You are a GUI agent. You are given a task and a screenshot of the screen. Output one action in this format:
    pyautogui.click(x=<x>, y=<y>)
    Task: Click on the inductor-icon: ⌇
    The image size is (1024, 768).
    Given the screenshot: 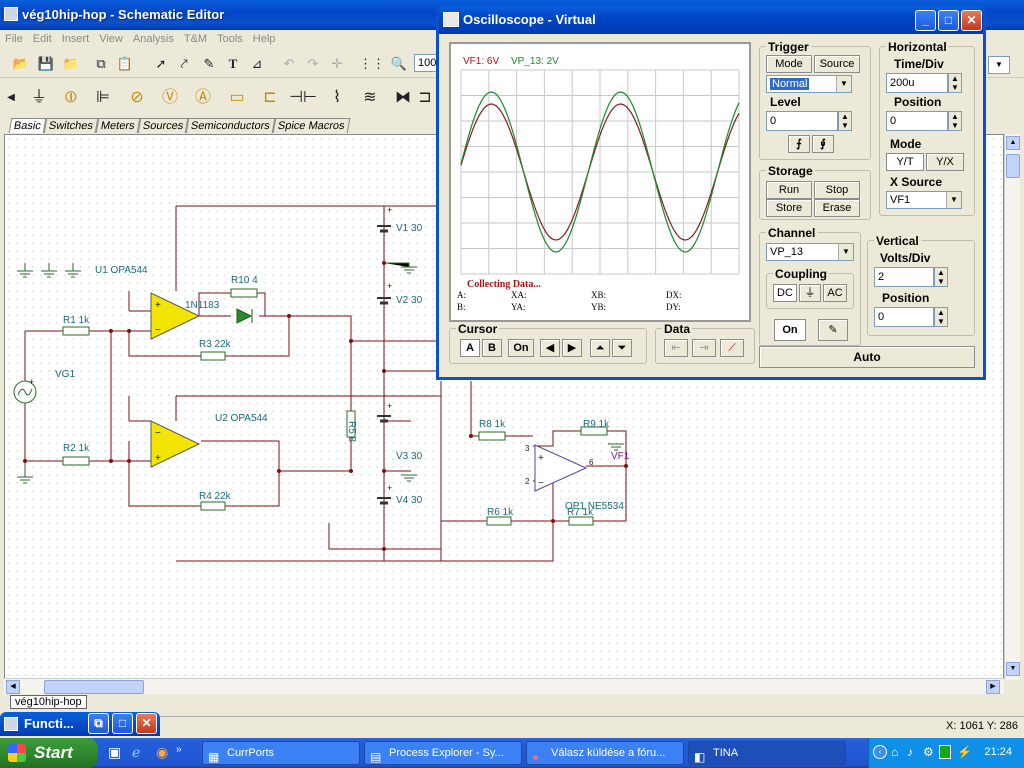 What is the action you would take?
    pyautogui.click(x=337, y=98)
    